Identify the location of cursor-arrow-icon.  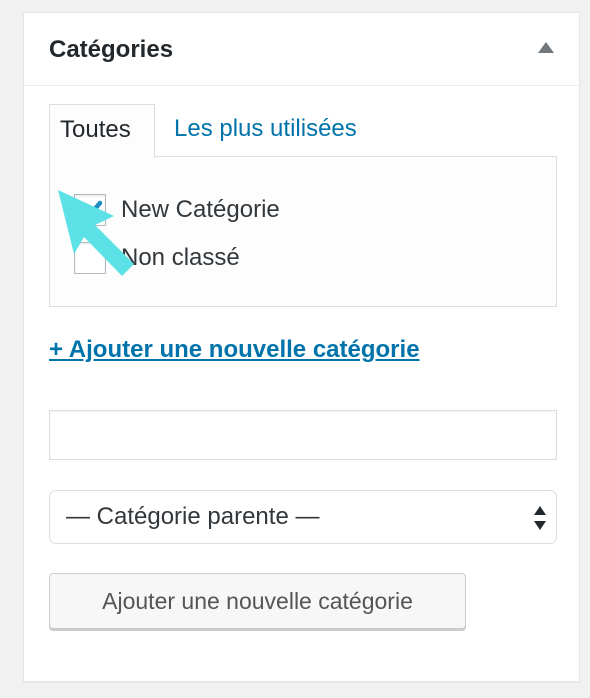
(96, 233).